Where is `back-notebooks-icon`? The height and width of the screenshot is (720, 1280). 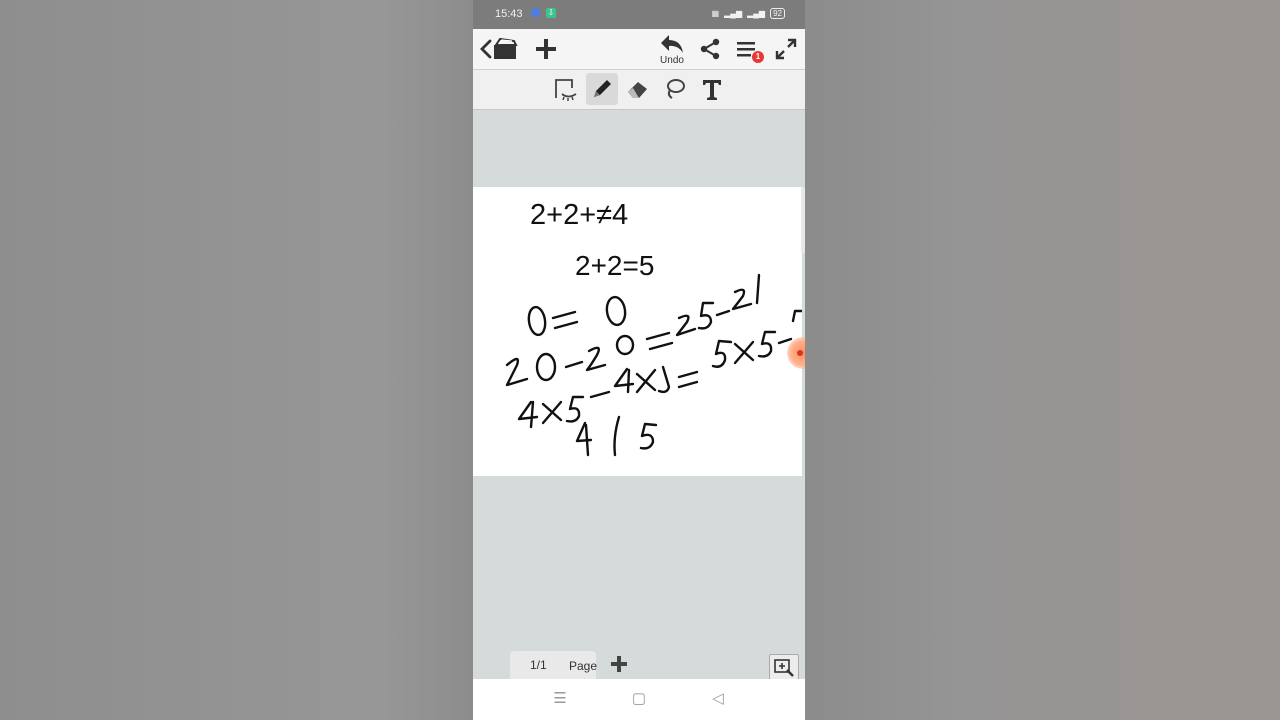
back-notebooks-icon is located at coordinates (499, 48).